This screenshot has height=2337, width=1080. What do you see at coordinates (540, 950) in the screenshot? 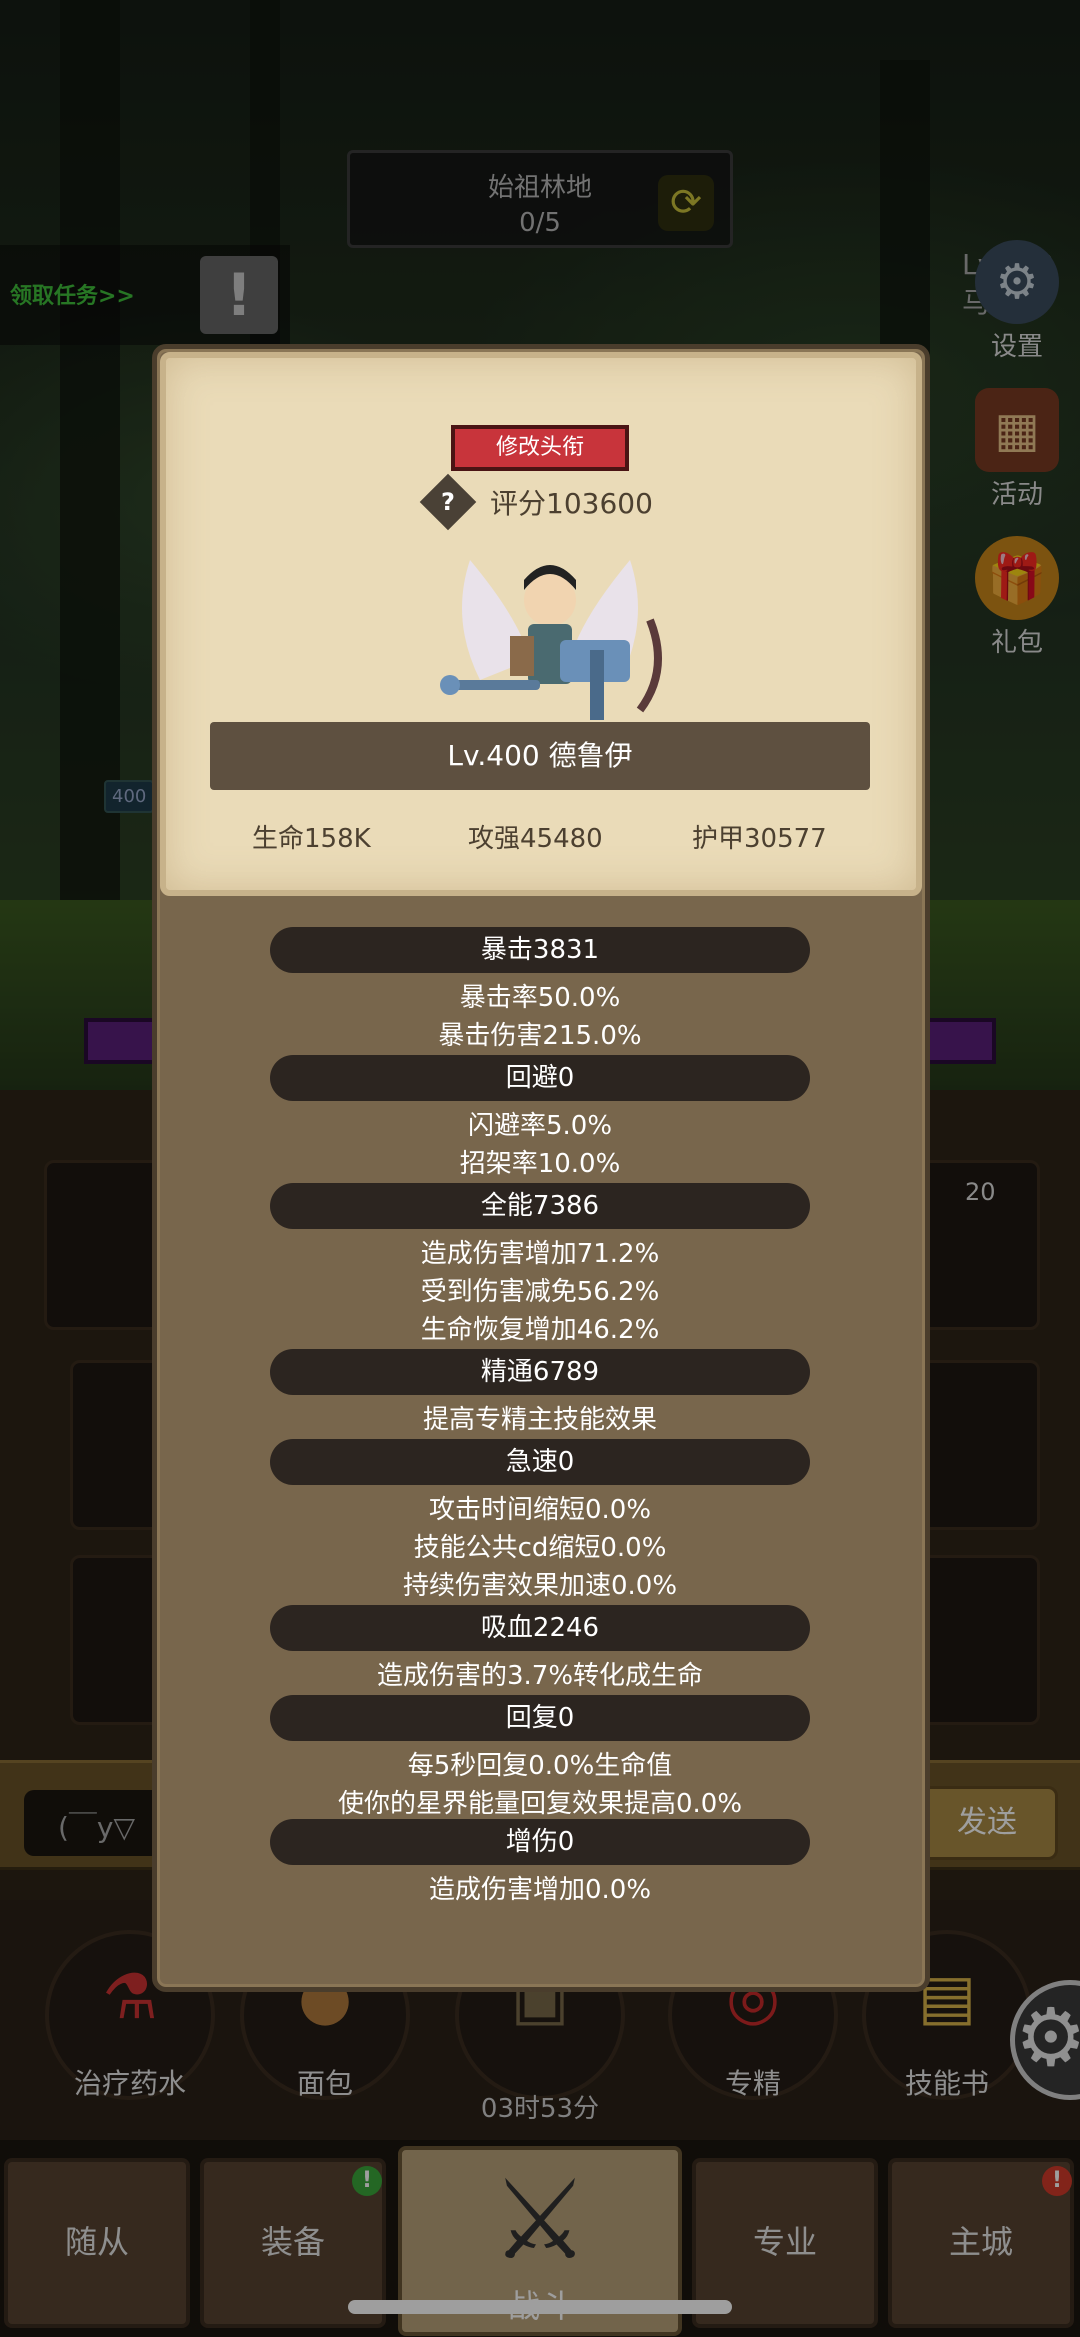
I see `section-crit: 暴击3831` at bounding box center [540, 950].